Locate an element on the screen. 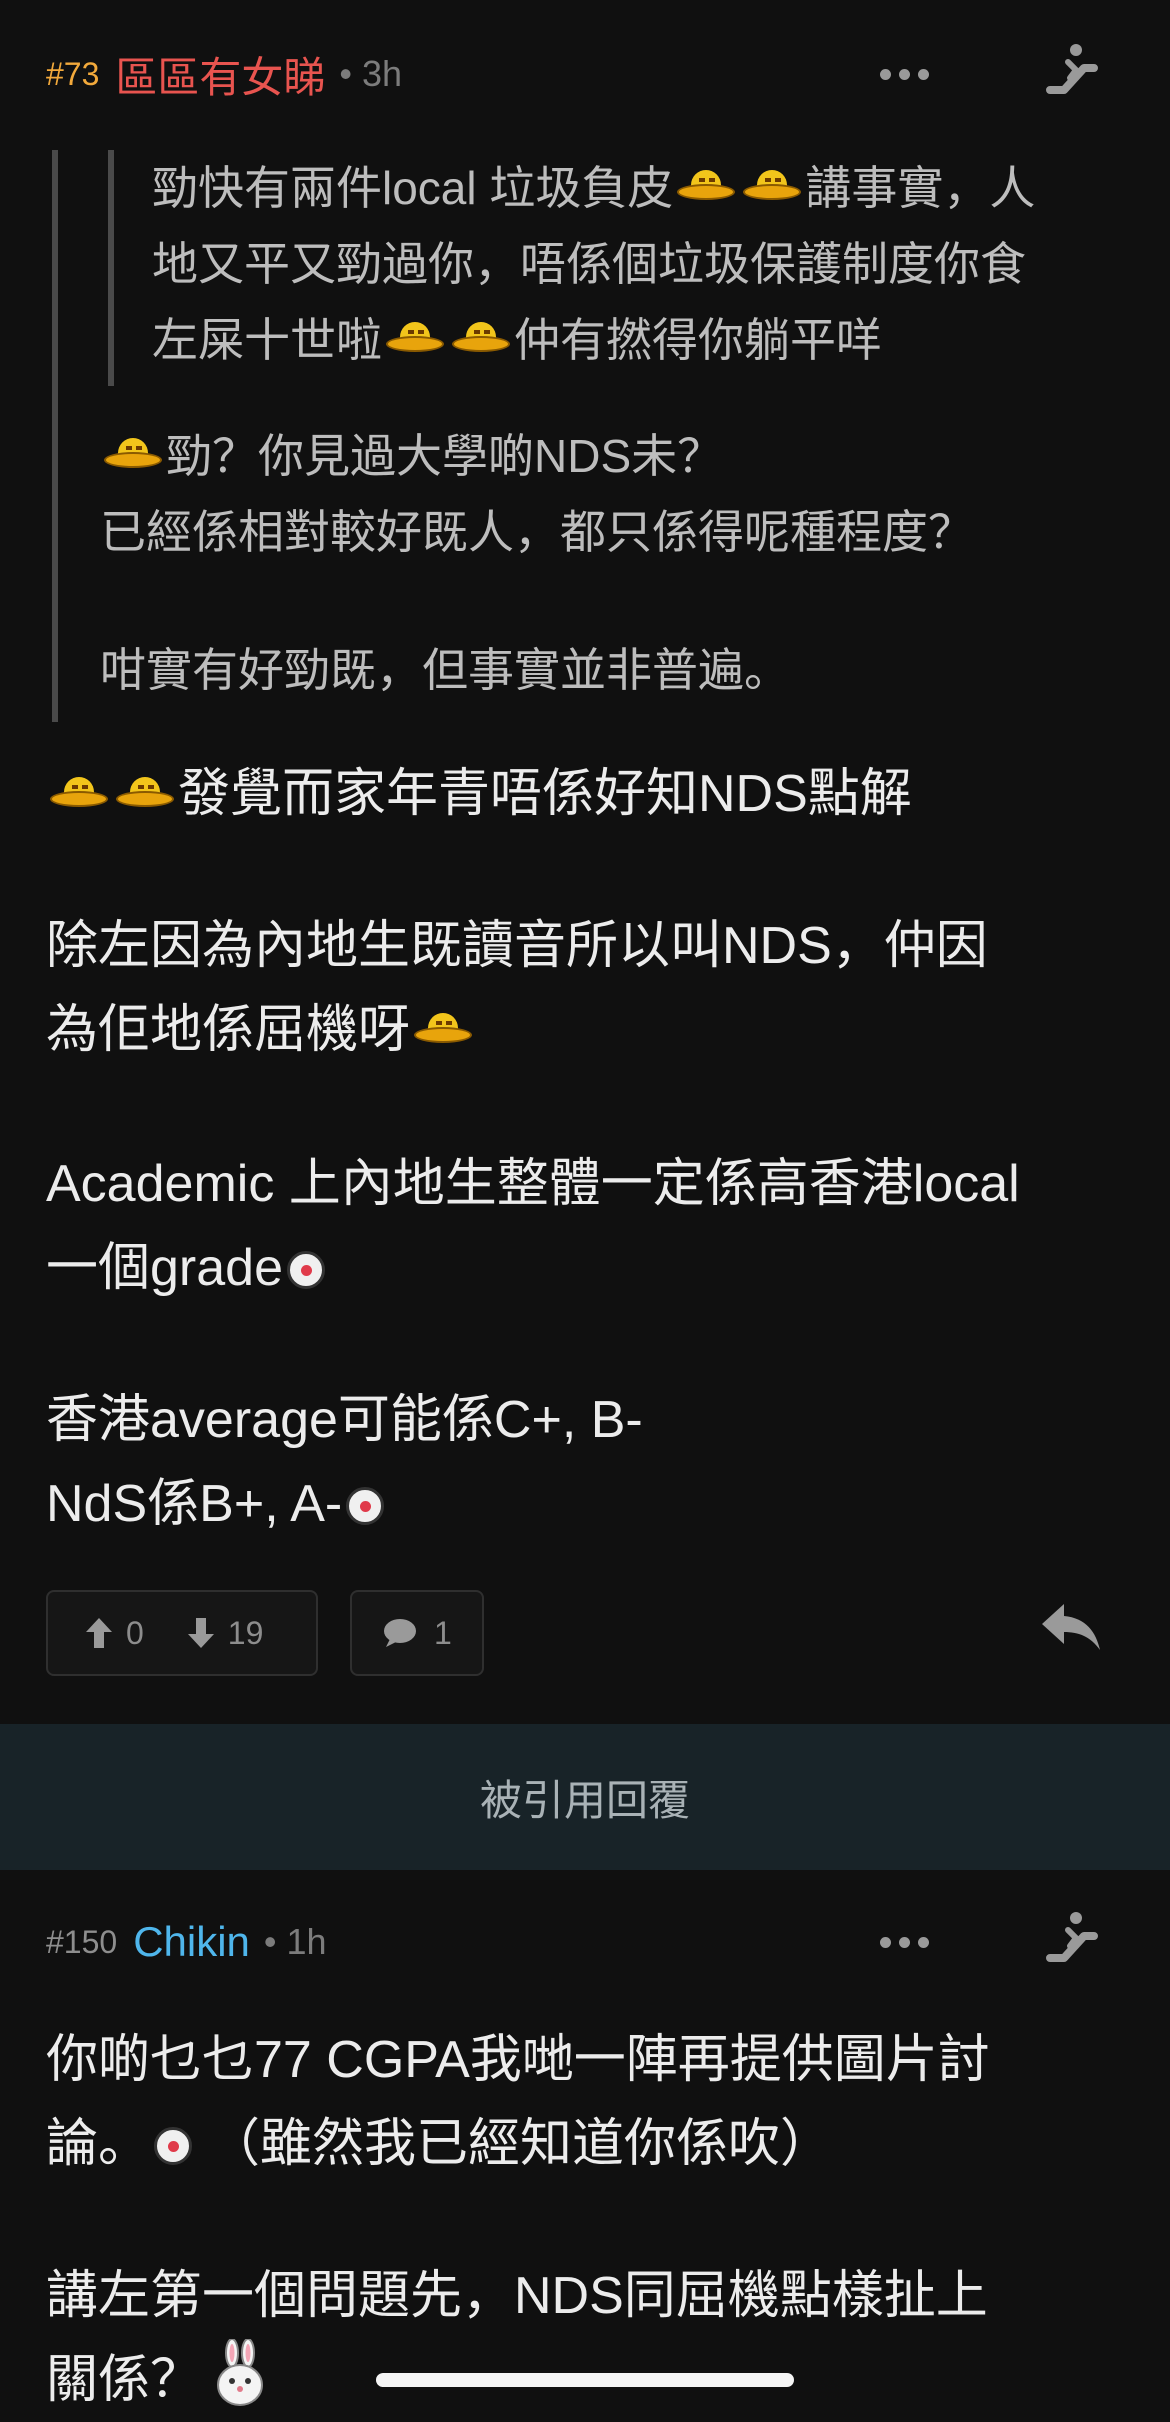 This screenshot has width=1170, height=2422. post-body-line: 為佢地係屈機呀 is located at coordinates (261, 1030).